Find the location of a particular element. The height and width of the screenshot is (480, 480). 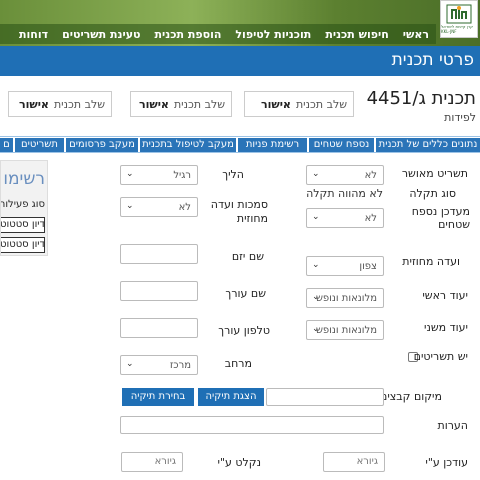

side-panel-title: רשימו is located at coordinates (24, 179).